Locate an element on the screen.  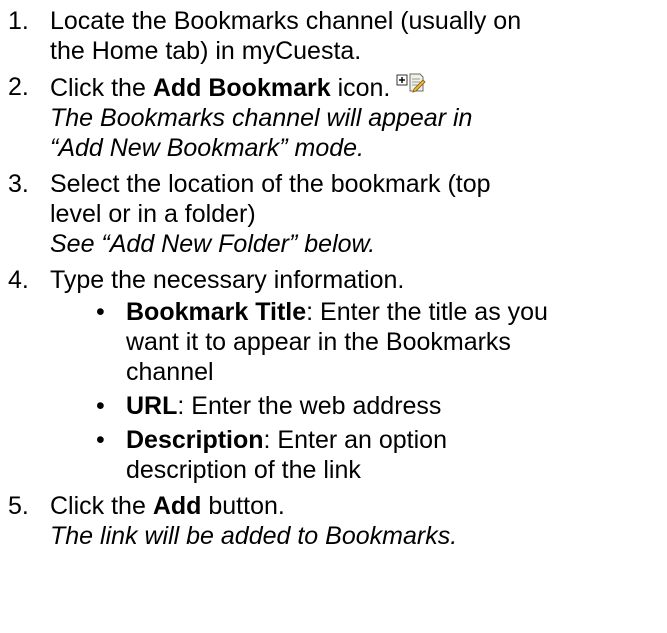
step-text-bold: Add Bookmark is located at coordinates (241, 88).